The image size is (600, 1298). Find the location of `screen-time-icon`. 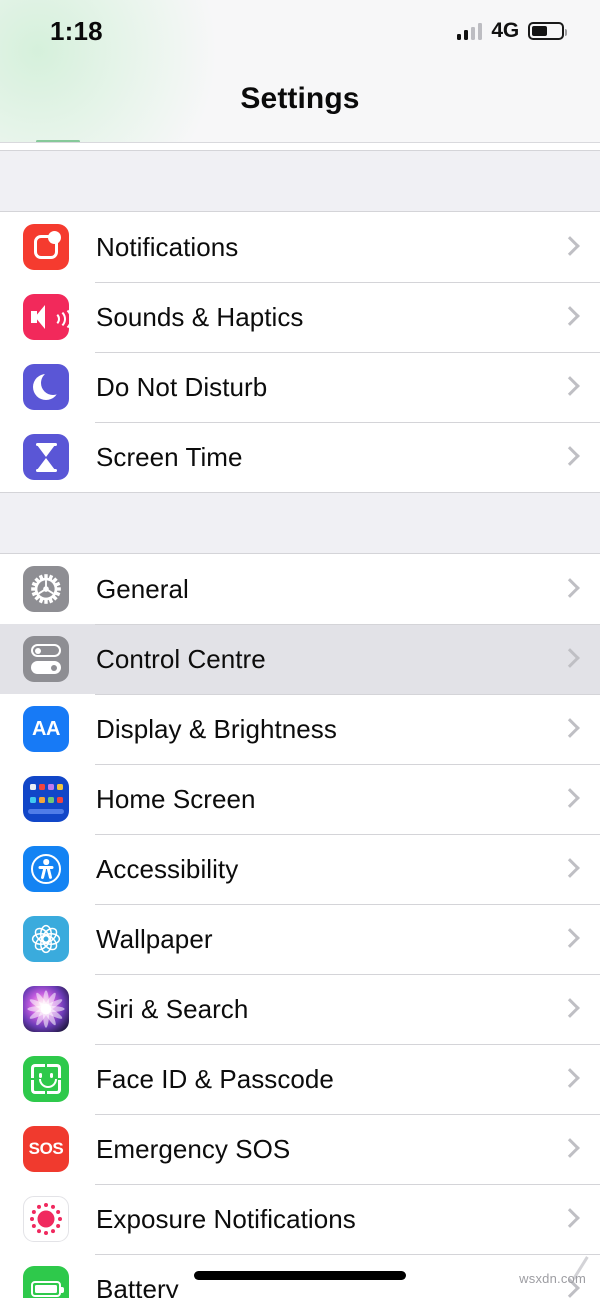

screen-time-icon is located at coordinates (46, 457).